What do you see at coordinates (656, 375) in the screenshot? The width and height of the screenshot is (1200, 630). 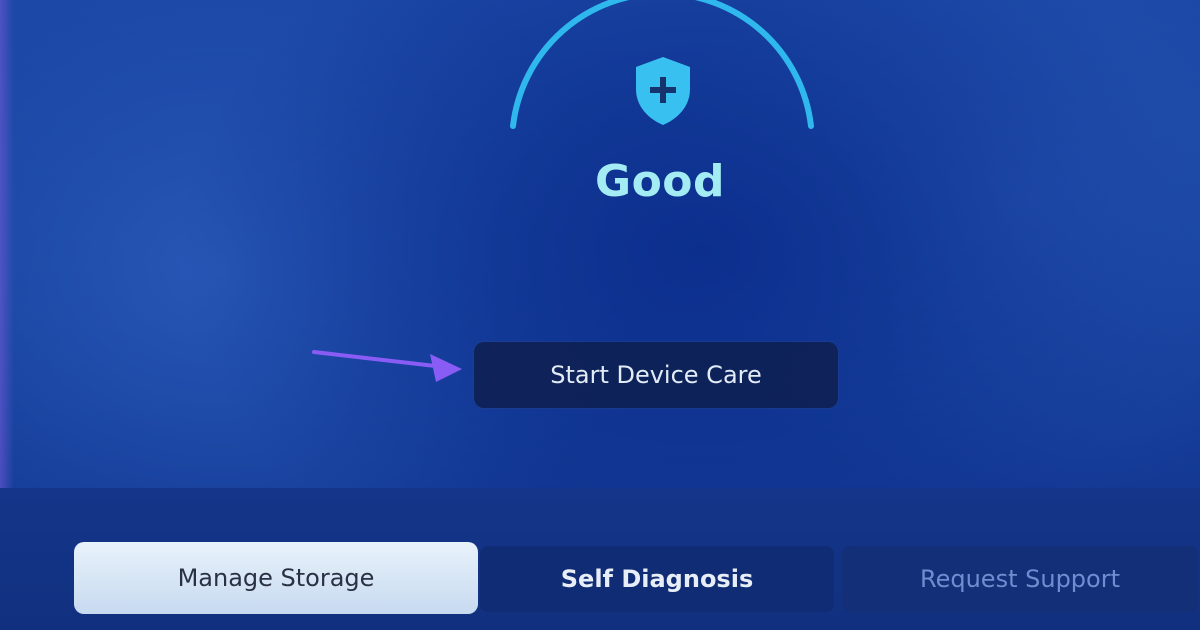 I see `start-device-care-button: Start Device Care` at bounding box center [656, 375].